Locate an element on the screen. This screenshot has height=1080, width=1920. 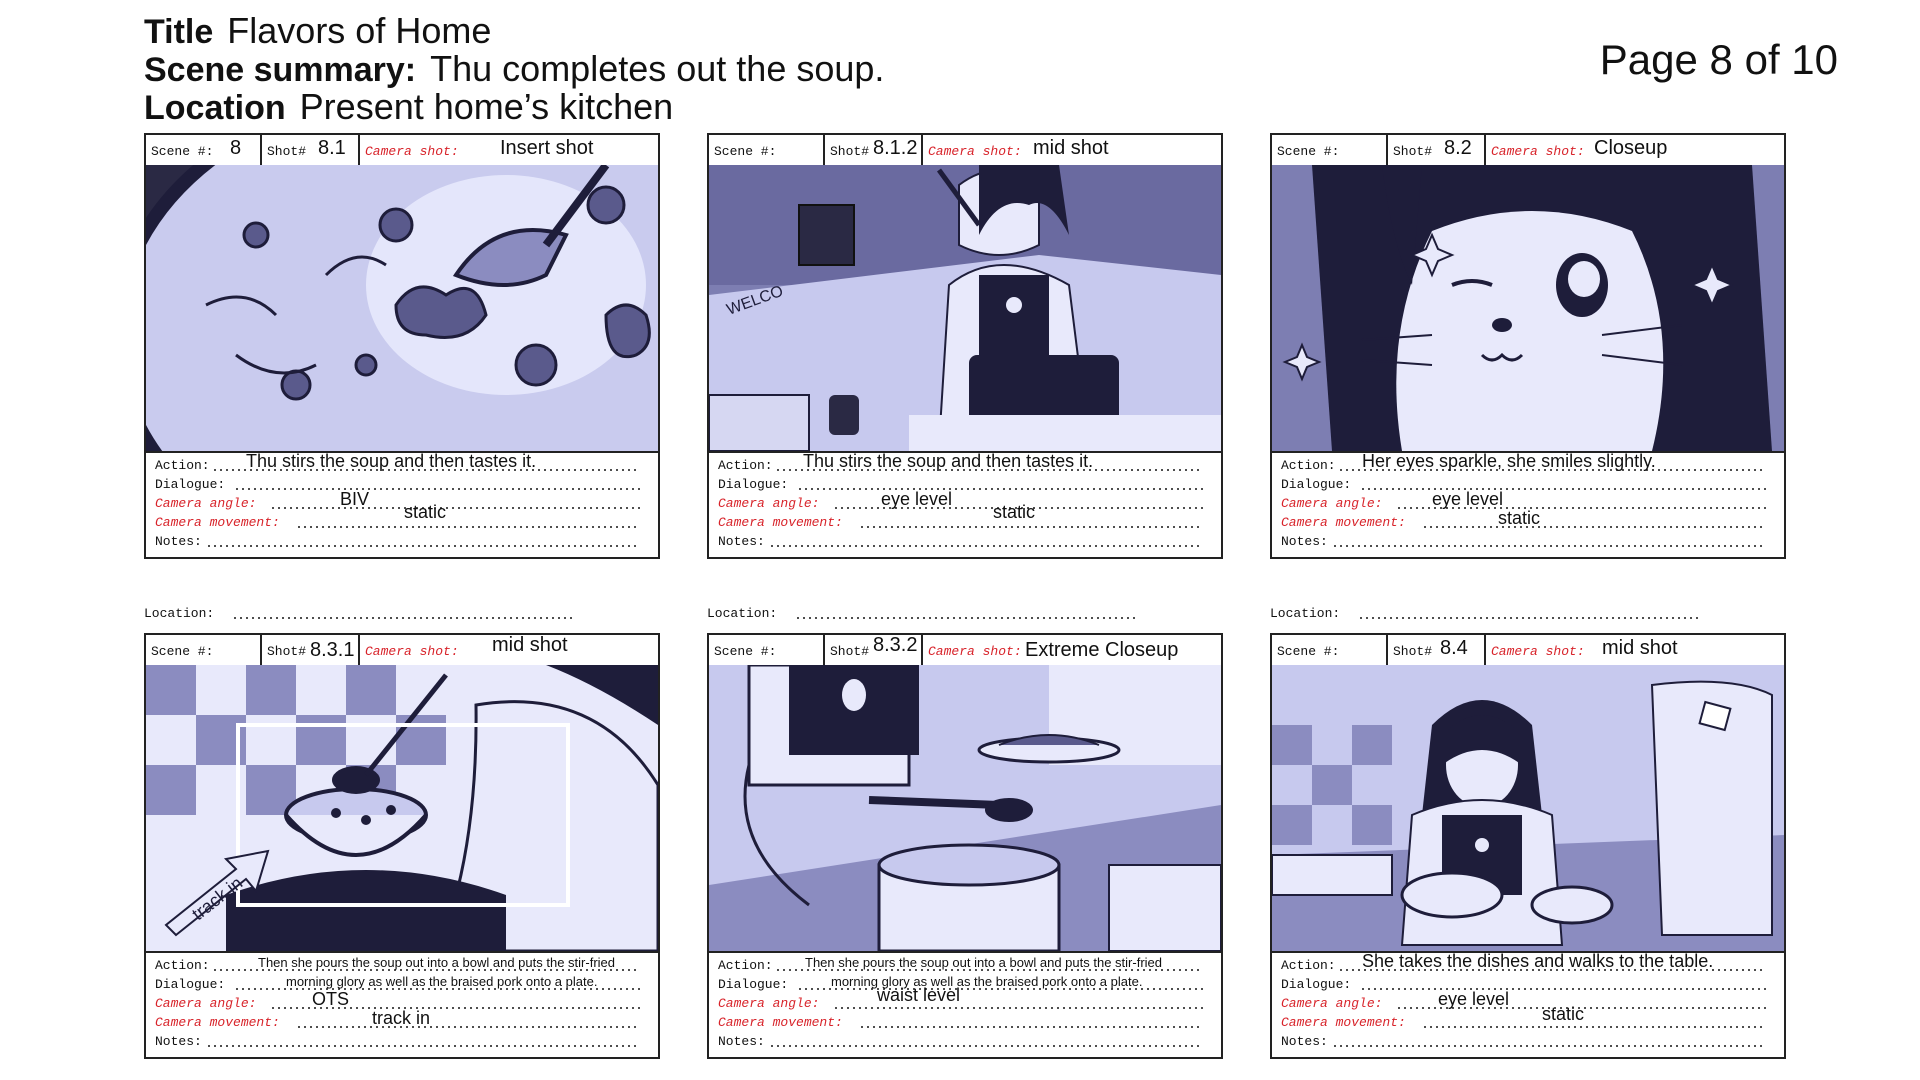
soup-pot-illustration is located at coordinates (402, 308).